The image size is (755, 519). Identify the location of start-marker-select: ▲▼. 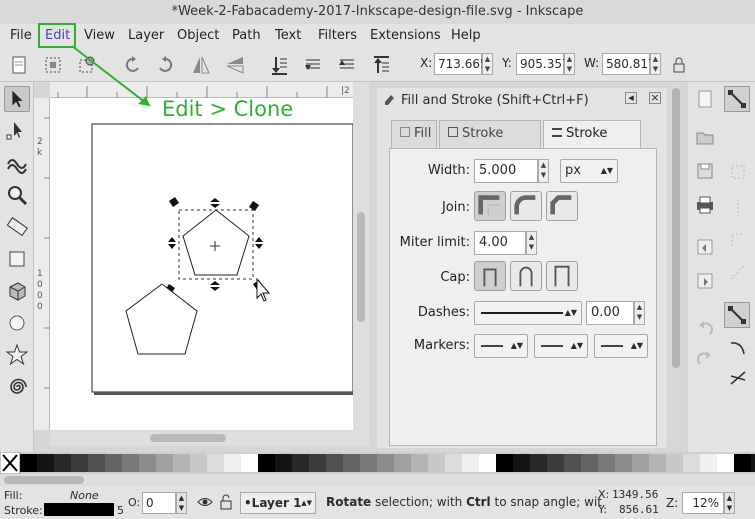
(501, 346).